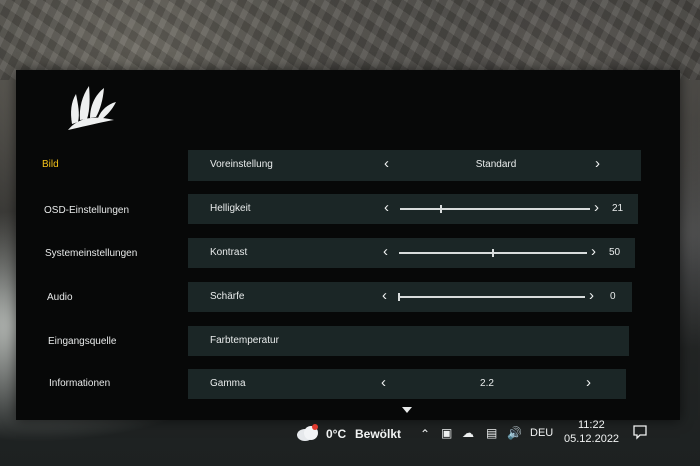 The height and width of the screenshot is (466, 700). Describe the element at coordinates (441, 209) in the screenshot. I see `brightness-slider-thumb` at that location.